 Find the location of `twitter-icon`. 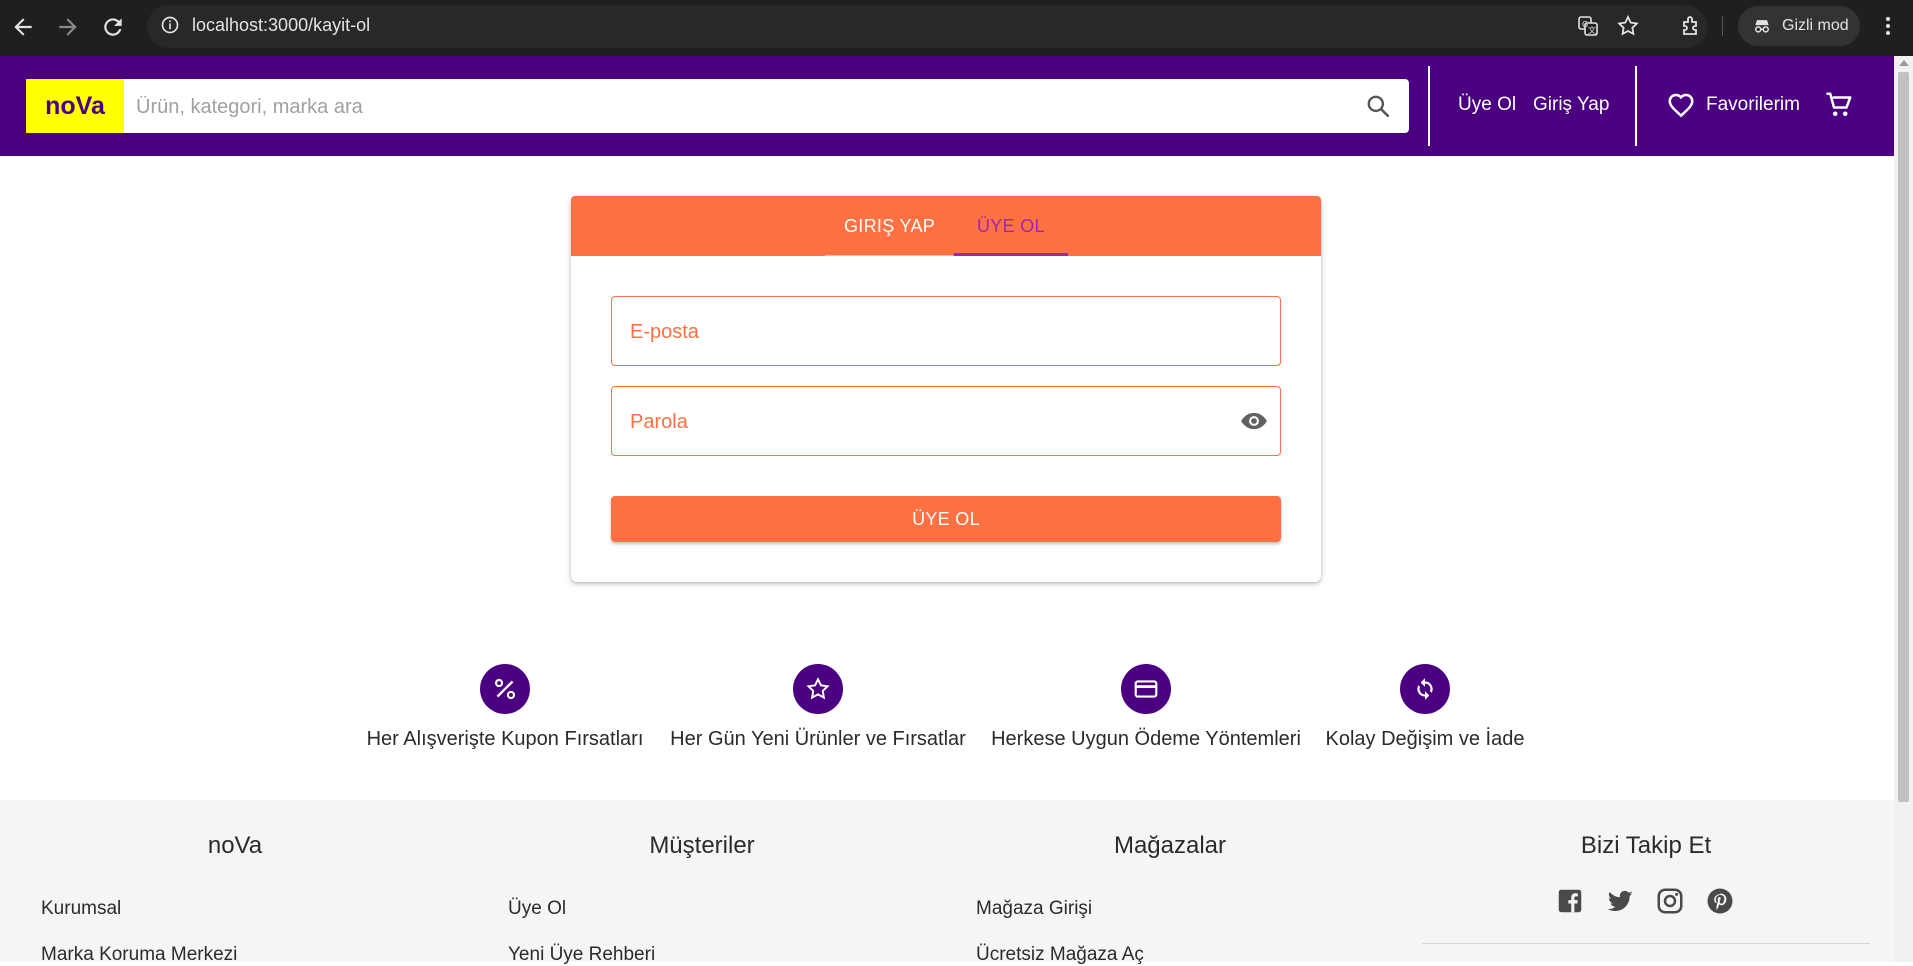

twitter-icon is located at coordinates (1620, 901).